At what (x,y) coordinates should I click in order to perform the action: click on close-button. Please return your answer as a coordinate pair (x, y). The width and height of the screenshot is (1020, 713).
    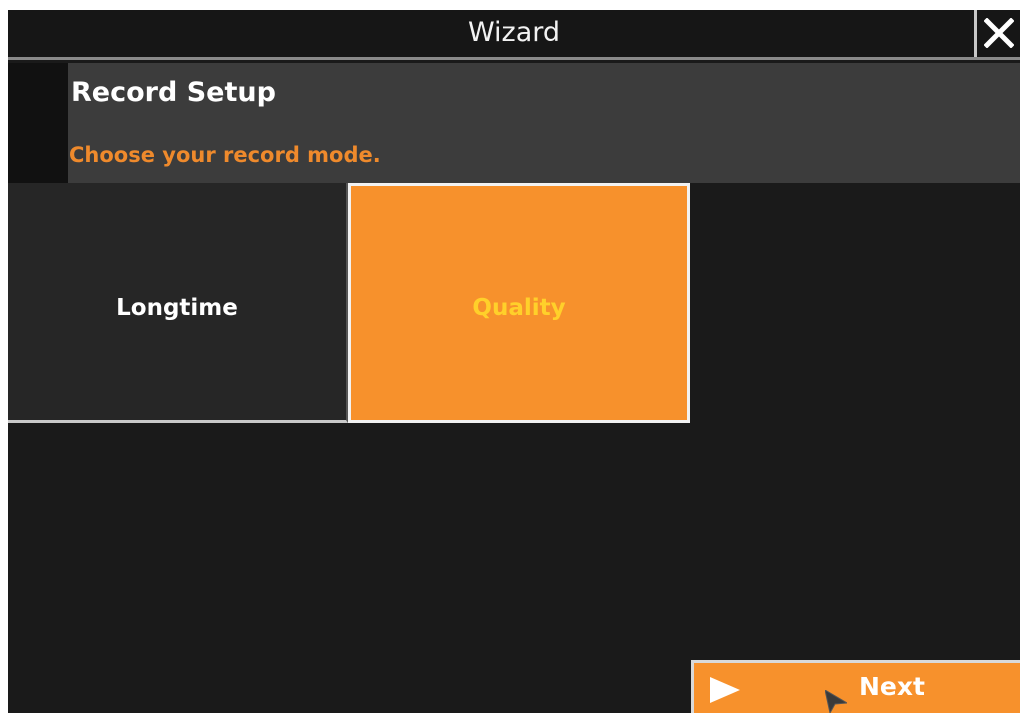
    Looking at the image, I should click on (997, 33).